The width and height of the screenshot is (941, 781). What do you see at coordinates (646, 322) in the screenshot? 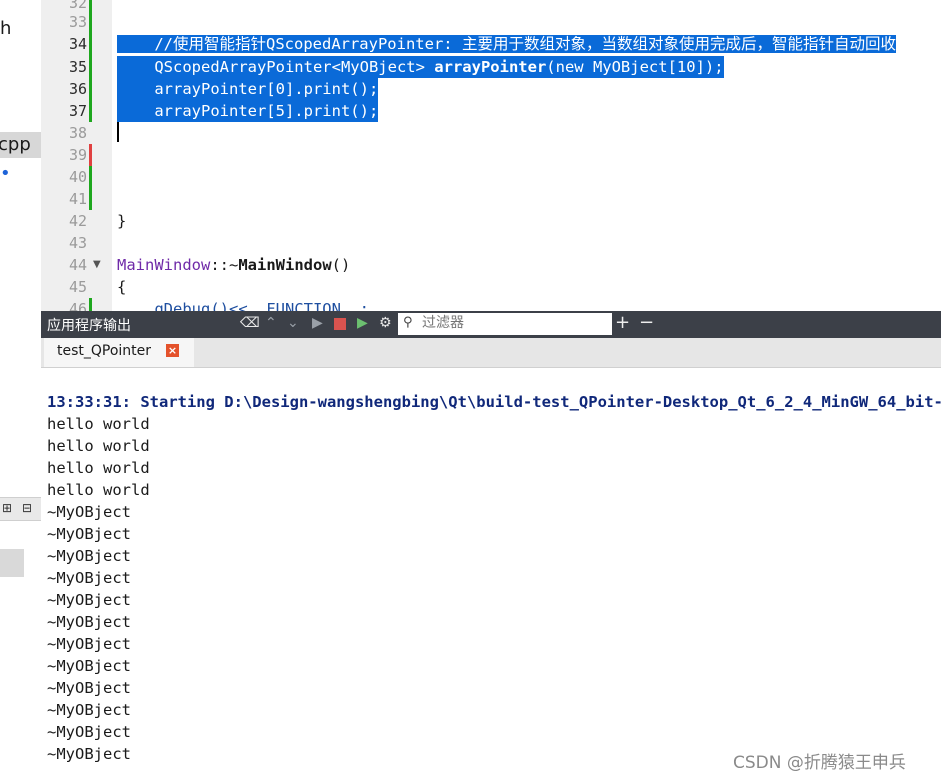
I see `remove-output-button: −` at bounding box center [646, 322].